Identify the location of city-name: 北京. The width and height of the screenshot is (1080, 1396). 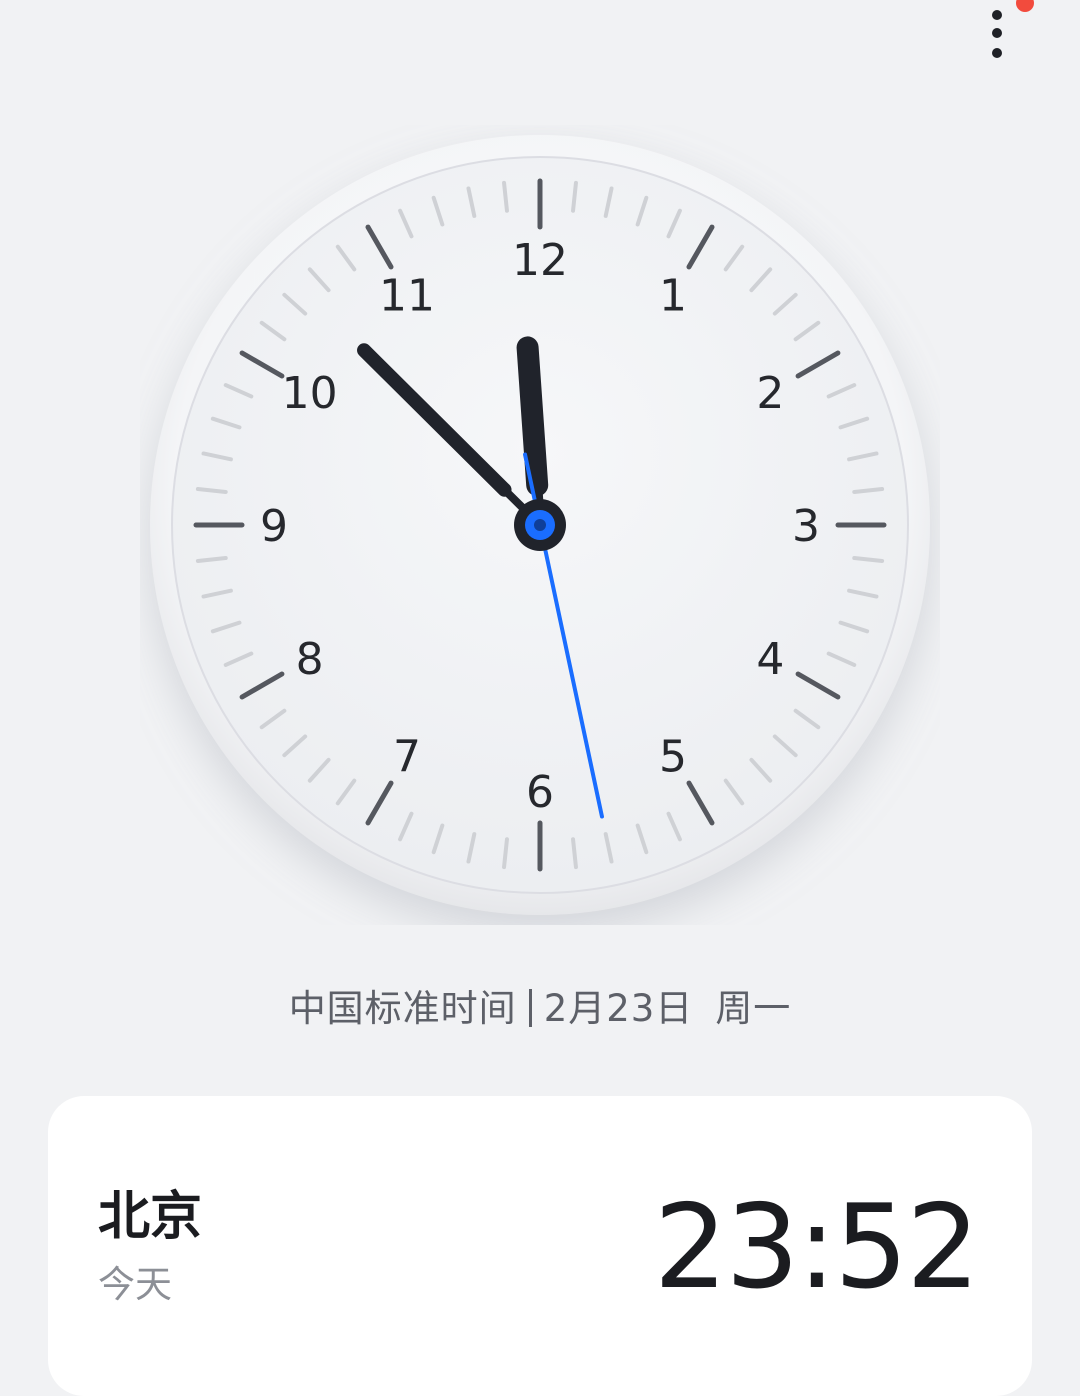
(150, 1217).